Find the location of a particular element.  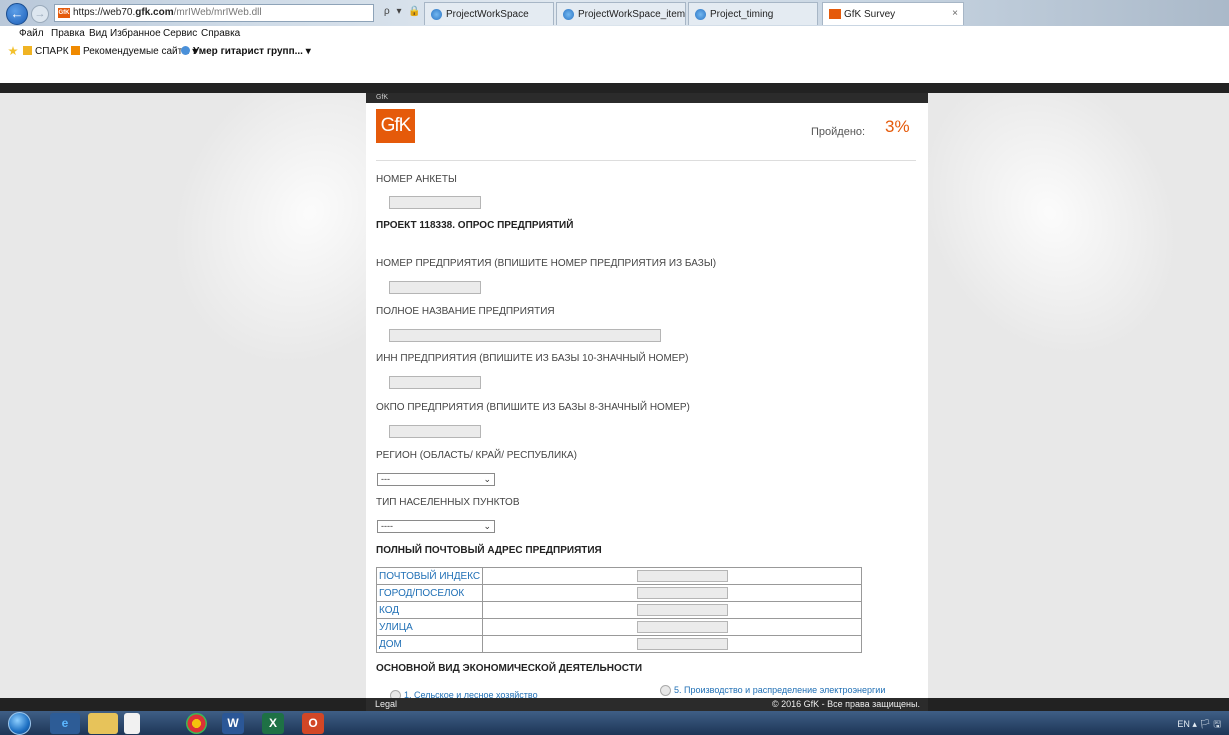

inn-input is located at coordinates (435, 382).